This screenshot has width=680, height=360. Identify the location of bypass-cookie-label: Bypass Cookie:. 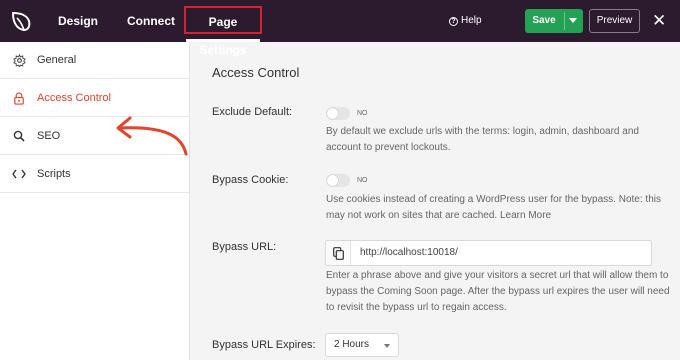
(250, 180).